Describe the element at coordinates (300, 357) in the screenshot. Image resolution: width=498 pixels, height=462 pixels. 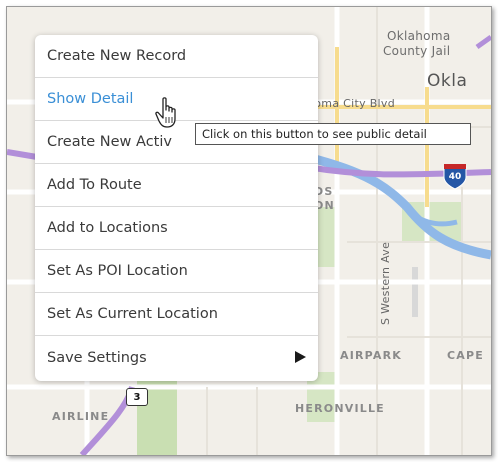
I see `submenu-arrow-icon` at that location.